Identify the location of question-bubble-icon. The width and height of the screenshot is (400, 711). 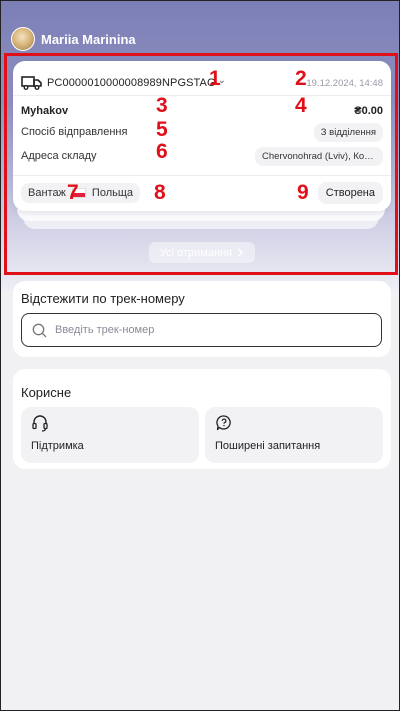
(223, 423).